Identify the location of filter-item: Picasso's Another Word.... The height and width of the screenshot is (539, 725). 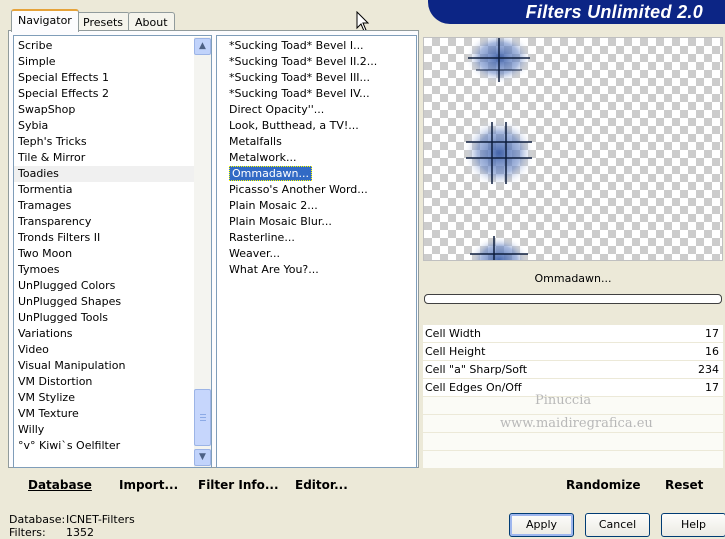
(320, 190).